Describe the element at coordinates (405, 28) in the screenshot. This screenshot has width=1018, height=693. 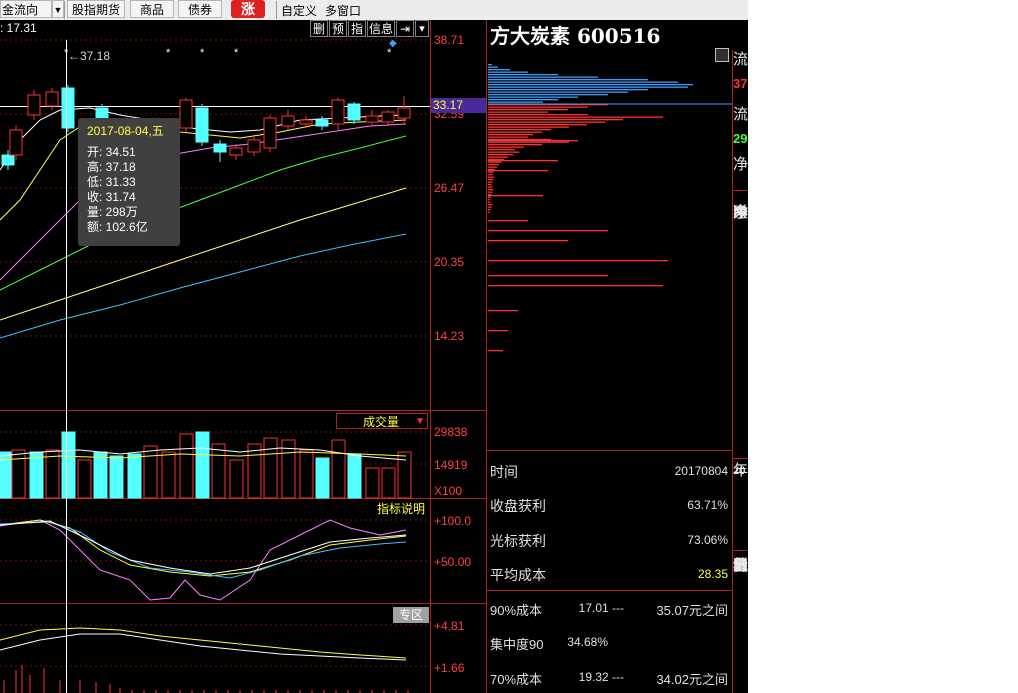
I see `expand-icon: ⇥` at that location.